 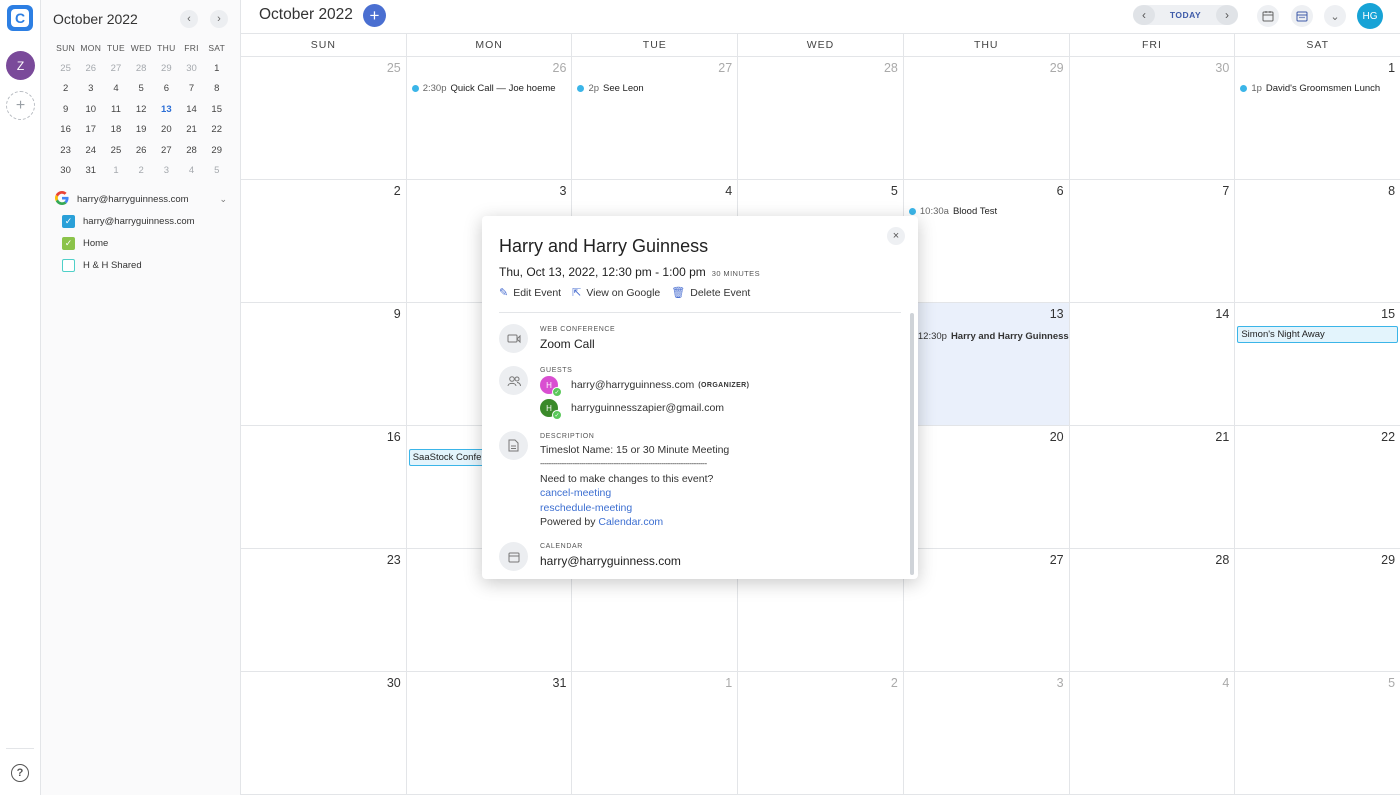 I want to click on day-cell: 22, so click(x=1317, y=487).